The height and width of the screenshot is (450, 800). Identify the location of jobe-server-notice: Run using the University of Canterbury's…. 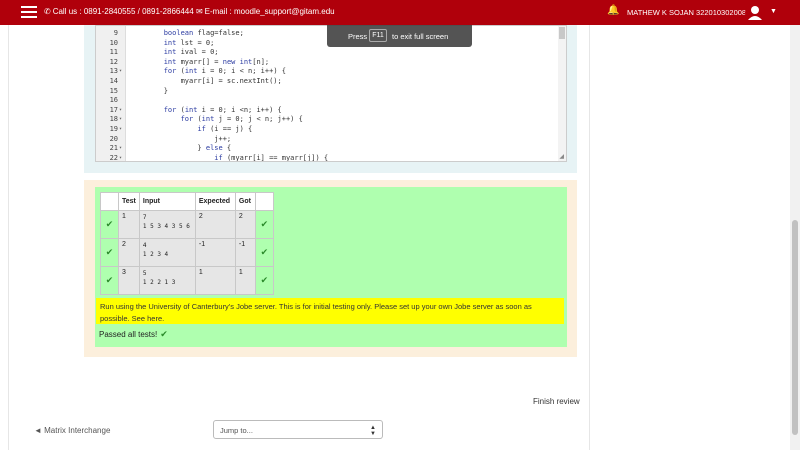
(330, 311).